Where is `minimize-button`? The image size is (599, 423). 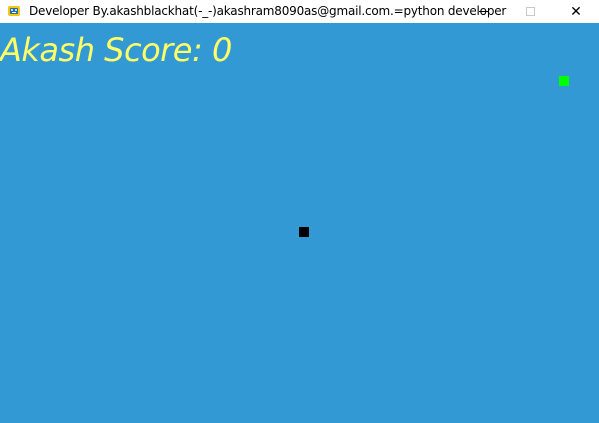
minimize-button is located at coordinates (484, 11).